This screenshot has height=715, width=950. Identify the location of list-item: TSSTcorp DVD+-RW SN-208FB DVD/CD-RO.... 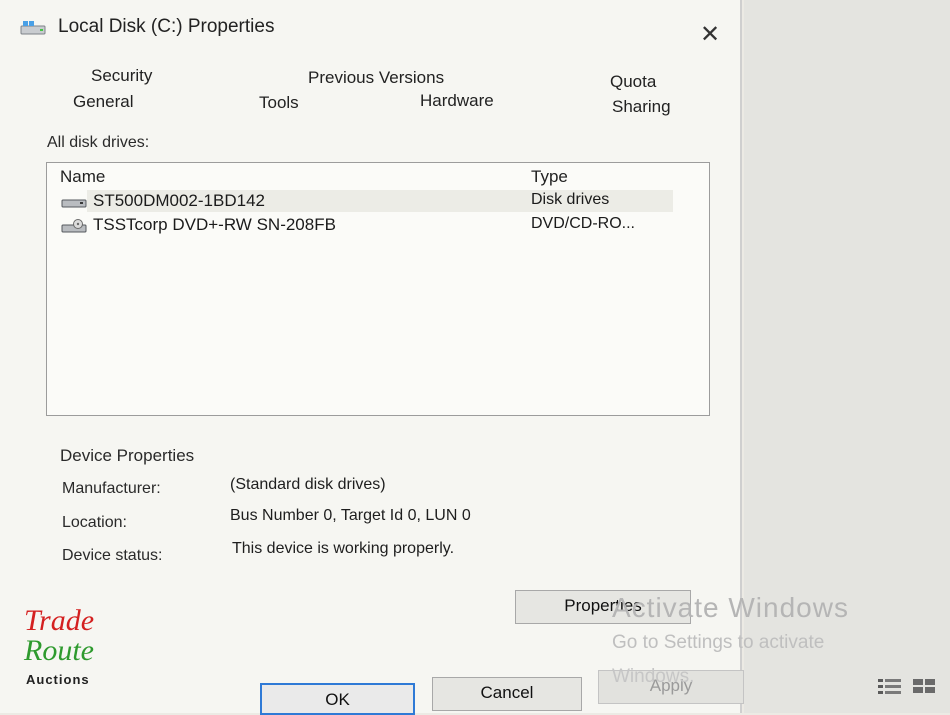
(378, 225).